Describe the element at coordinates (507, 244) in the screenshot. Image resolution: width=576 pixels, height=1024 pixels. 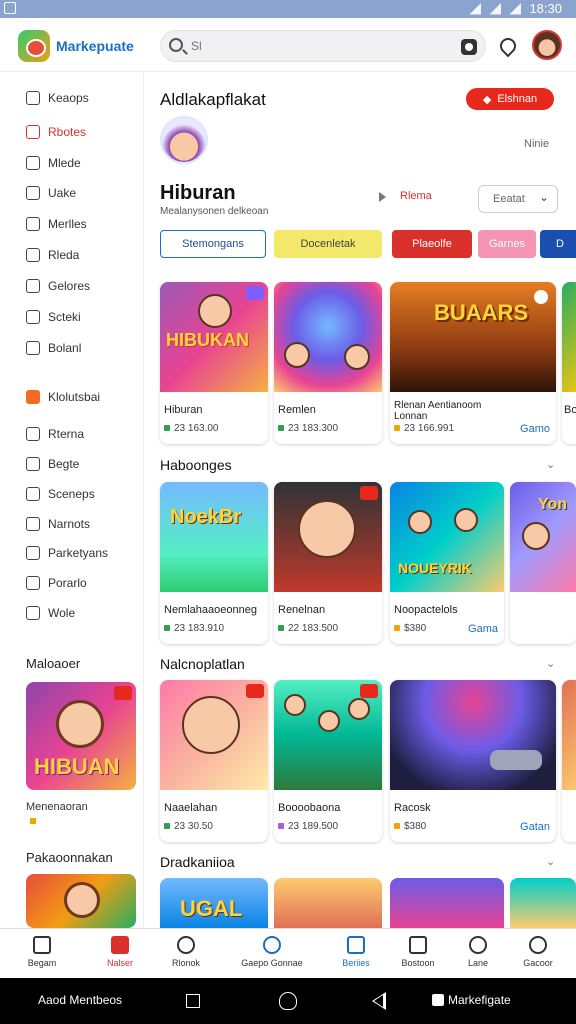
I see `filter-chip: Garnes` at that location.